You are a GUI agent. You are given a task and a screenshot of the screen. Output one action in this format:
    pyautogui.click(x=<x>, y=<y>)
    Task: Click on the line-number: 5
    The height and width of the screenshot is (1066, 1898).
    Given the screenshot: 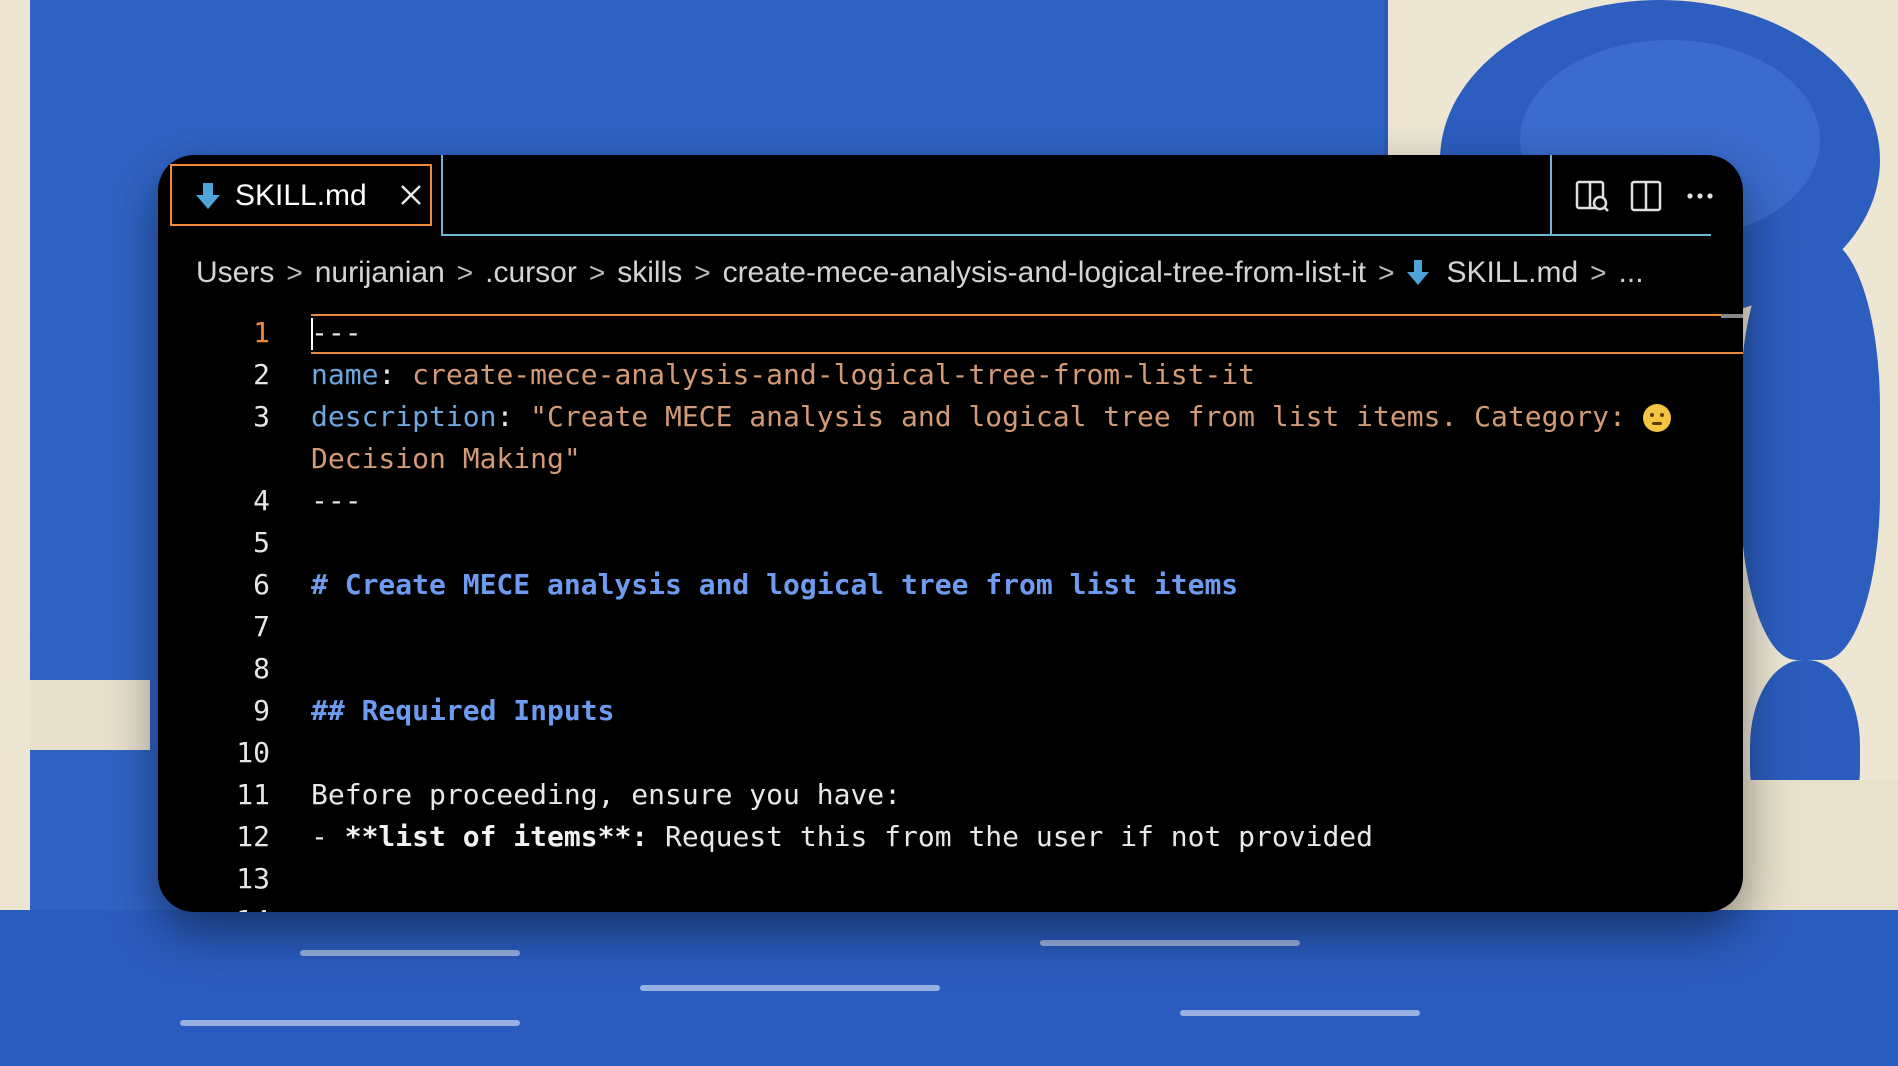 What is the action you would take?
    pyautogui.click(x=261, y=542)
    